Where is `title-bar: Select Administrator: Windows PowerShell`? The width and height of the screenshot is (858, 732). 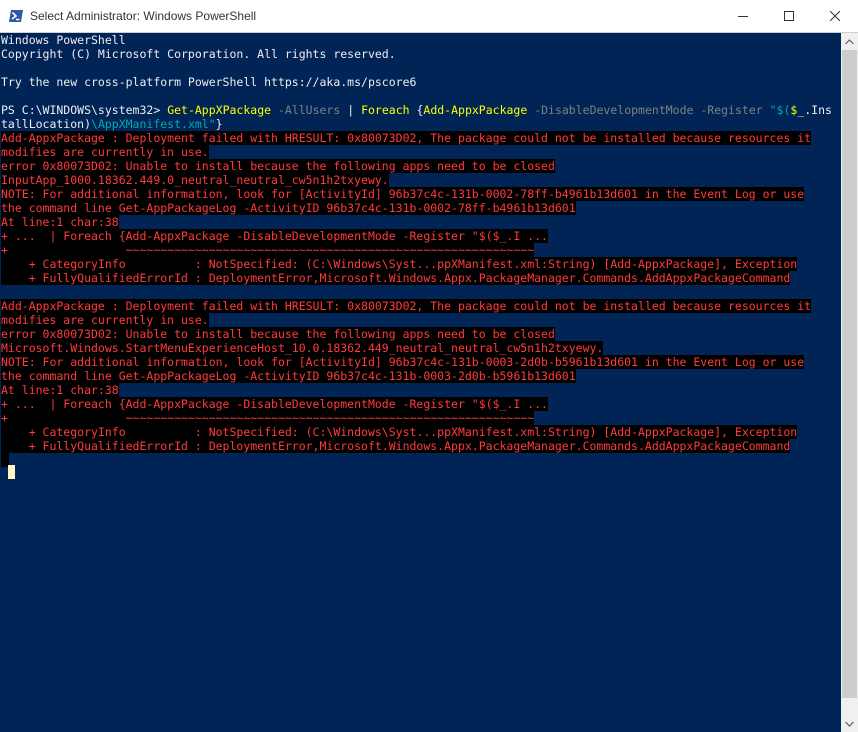
title-bar: Select Administrator: Windows PowerShell is located at coordinates (429, 16).